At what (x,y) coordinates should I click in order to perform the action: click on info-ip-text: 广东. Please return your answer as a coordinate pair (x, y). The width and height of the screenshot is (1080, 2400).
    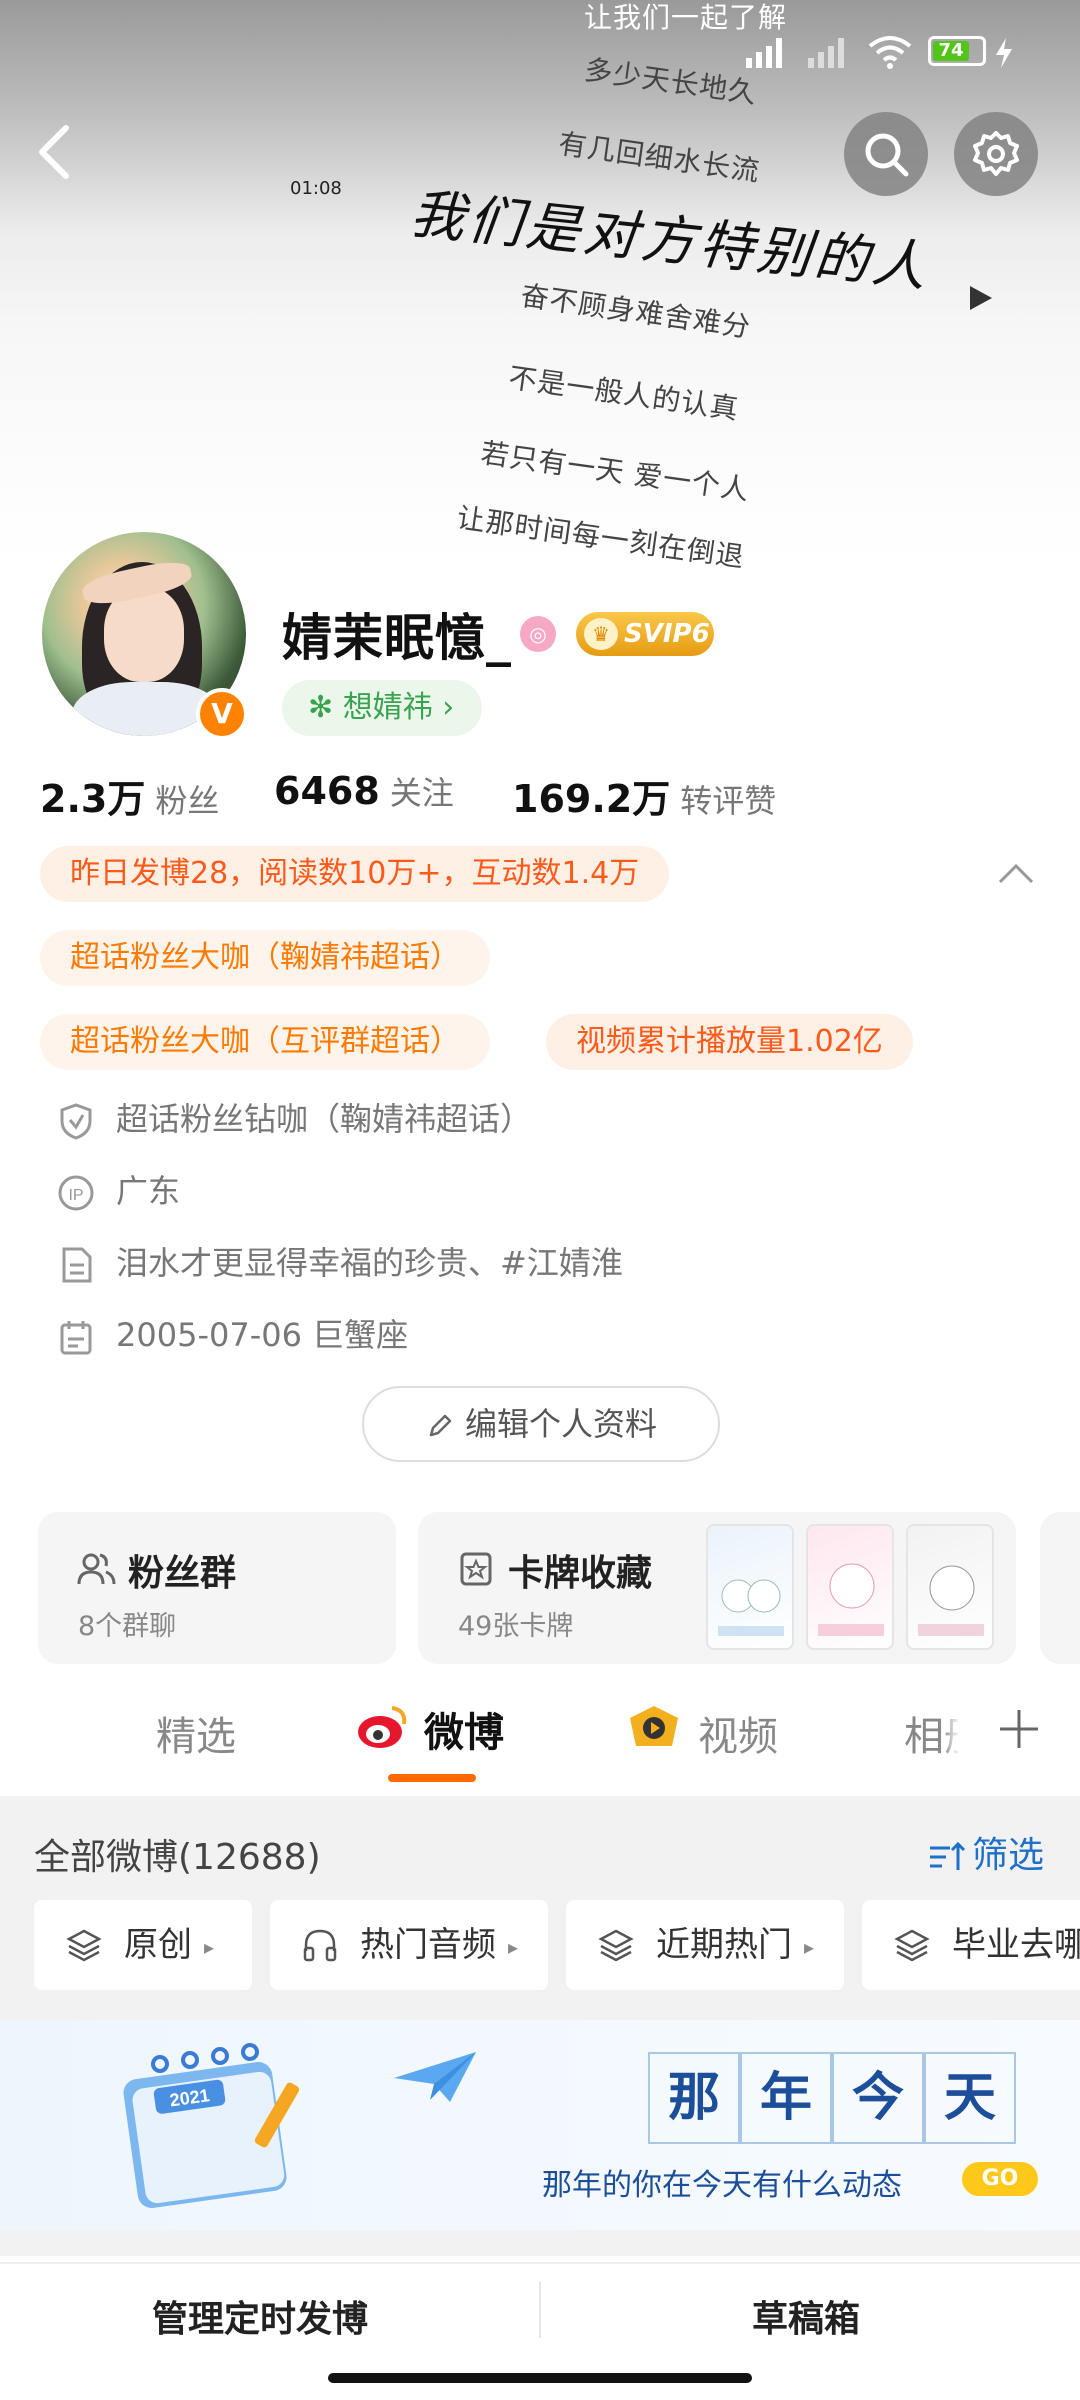
    Looking at the image, I should click on (148, 1191).